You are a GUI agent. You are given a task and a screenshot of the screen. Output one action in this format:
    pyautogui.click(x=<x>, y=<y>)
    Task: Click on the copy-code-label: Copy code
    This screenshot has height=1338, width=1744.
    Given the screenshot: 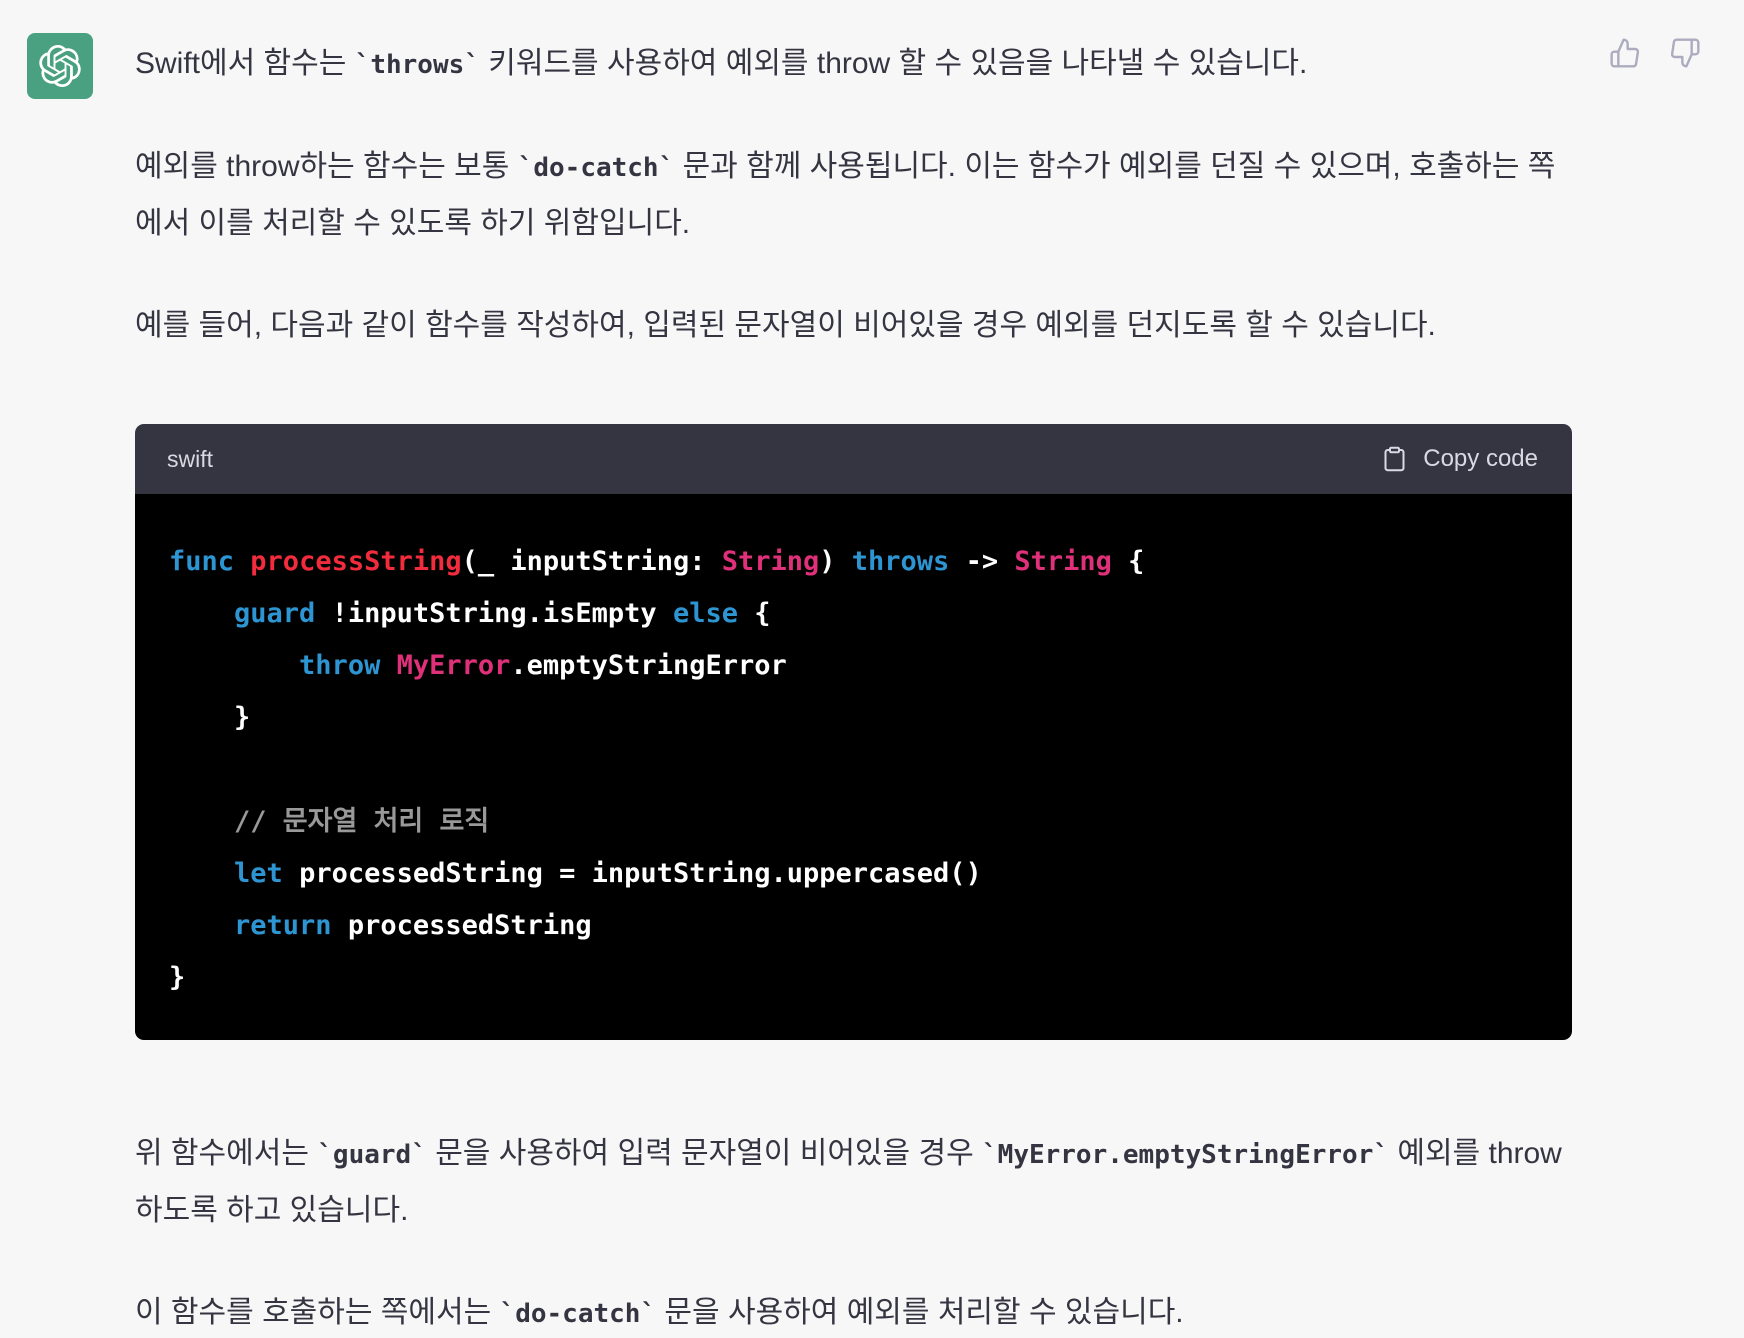 What is the action you would take?
    pyautogui.click(x=1480, y=458)
    